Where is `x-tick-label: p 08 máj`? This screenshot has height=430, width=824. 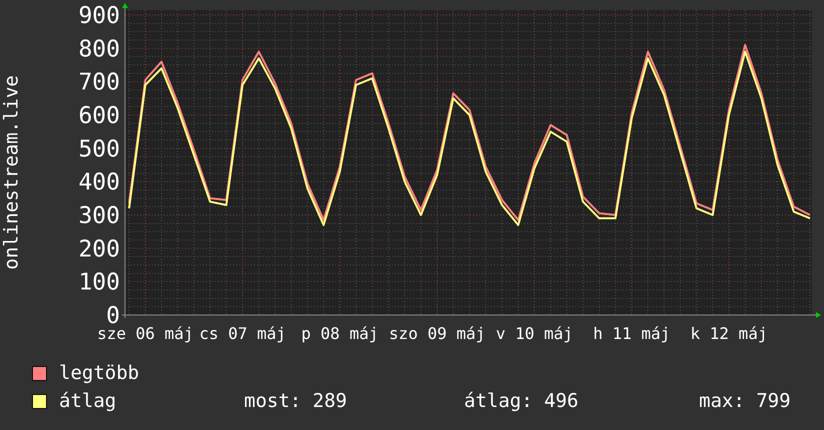
x-tick-label: p 08 máj is located at coordinates (339, 333).